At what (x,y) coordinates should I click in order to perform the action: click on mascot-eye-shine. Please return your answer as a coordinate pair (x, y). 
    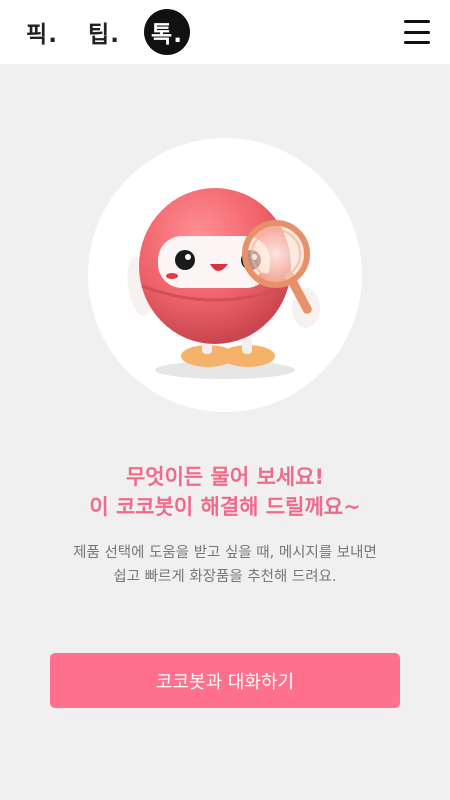
    Looking at the image, I should click on (188, 257).